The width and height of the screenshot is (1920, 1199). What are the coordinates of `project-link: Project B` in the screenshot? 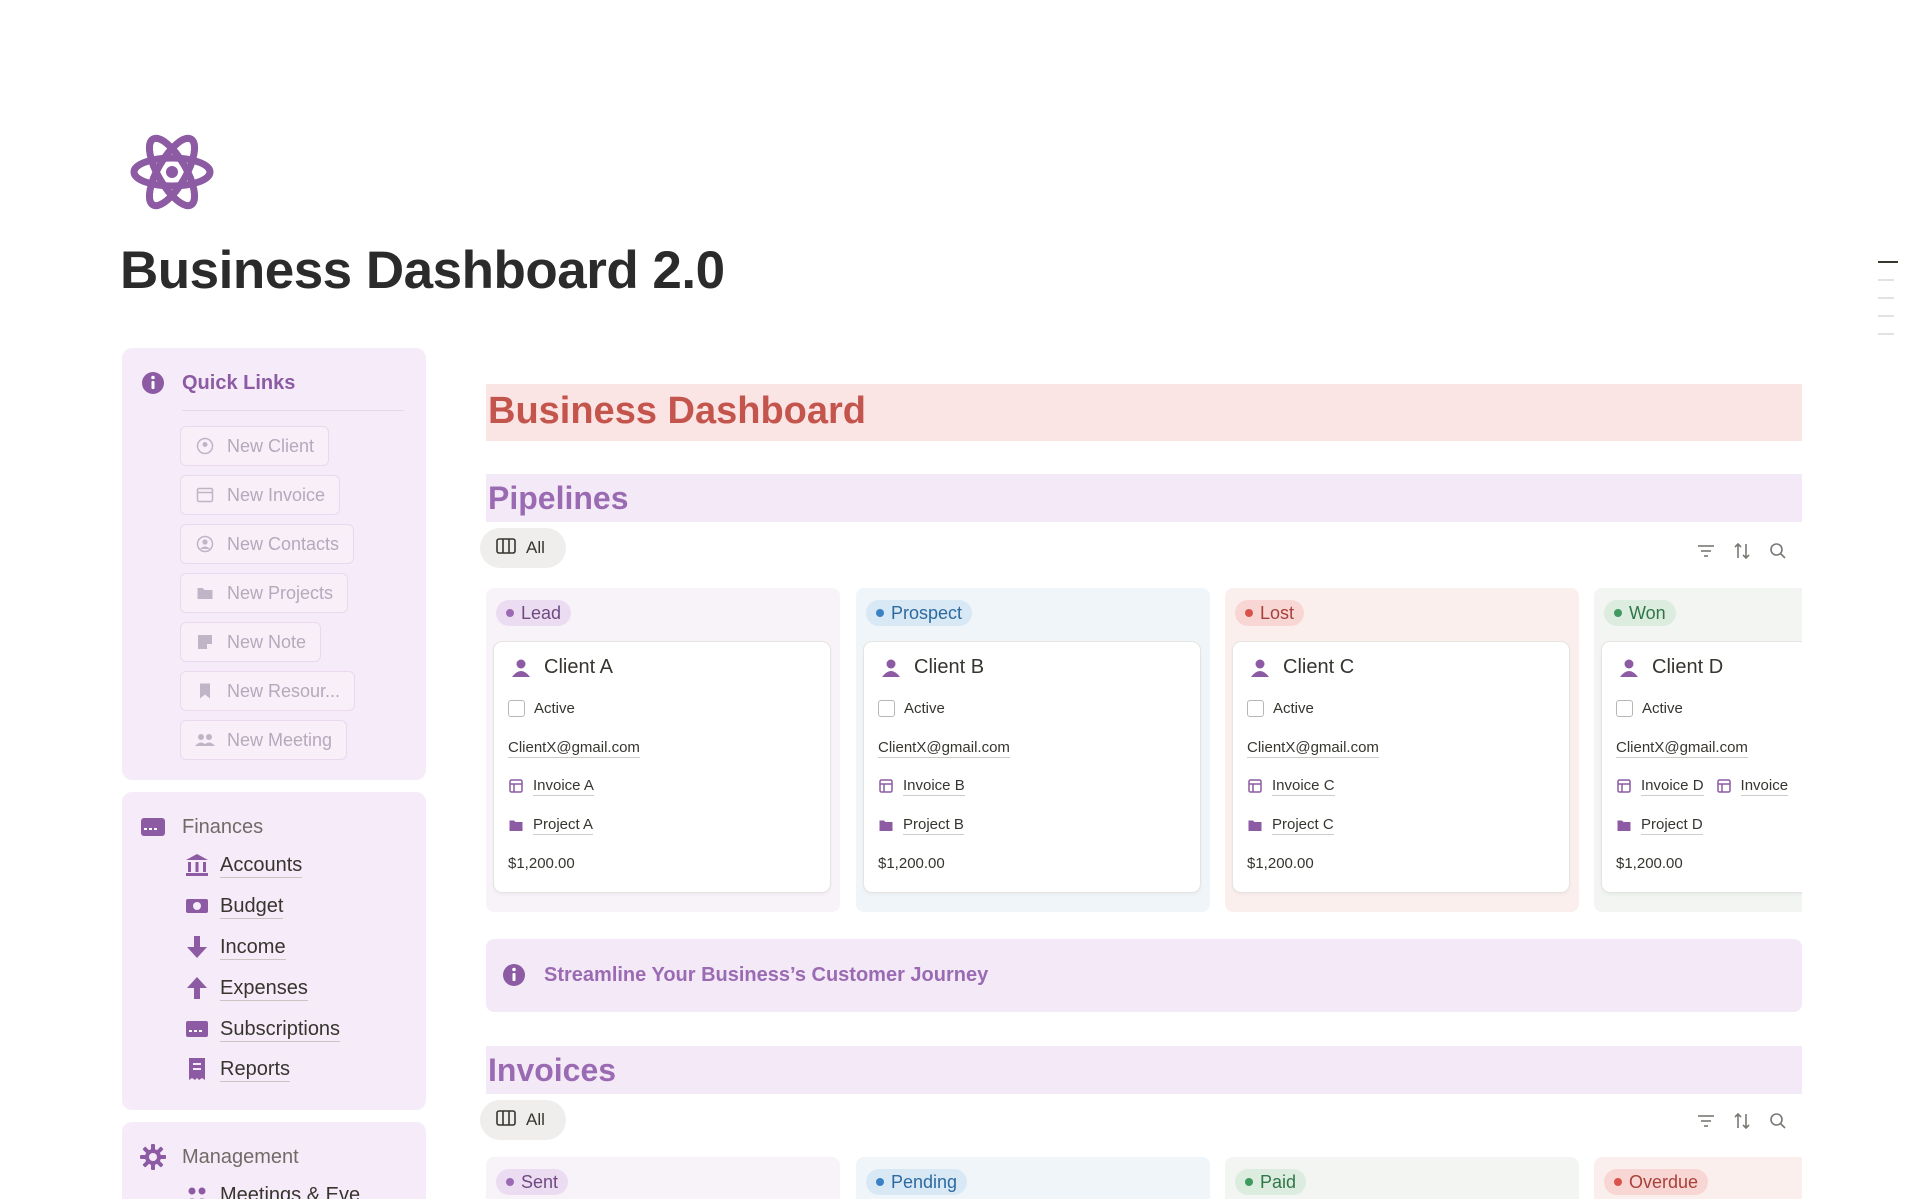 It's located at (933, 825).